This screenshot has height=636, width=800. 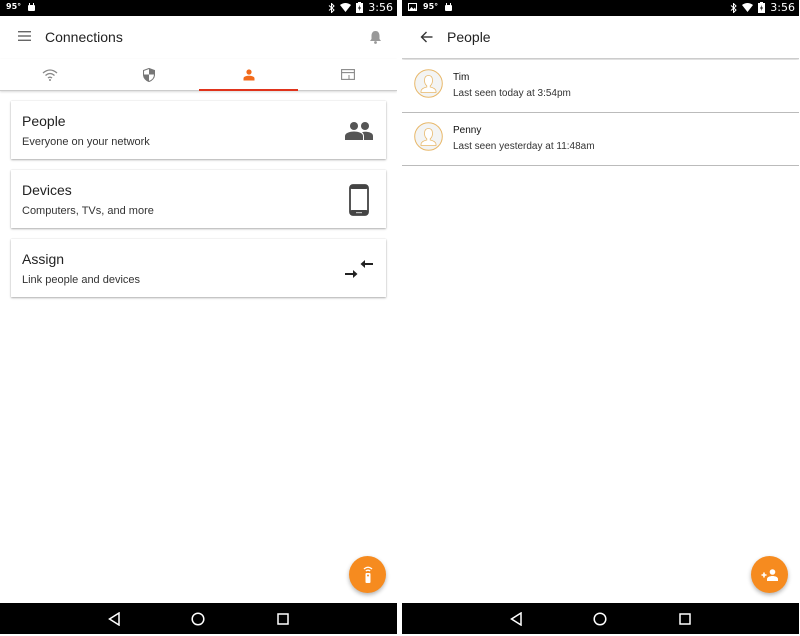 I want to click on last-seen-text: Last seen today at 3:54pm, so click(x=512, y=93).